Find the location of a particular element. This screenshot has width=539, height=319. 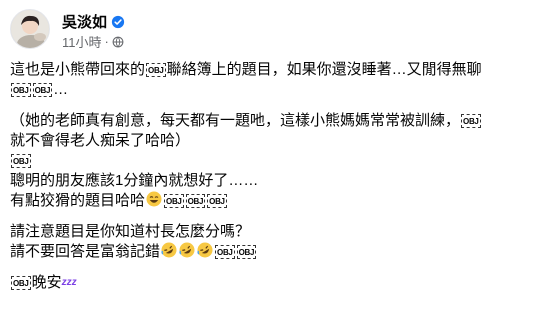

post-line-4: 就不會得老人痴呆了哈哈） is located at coordinates (270, 141).